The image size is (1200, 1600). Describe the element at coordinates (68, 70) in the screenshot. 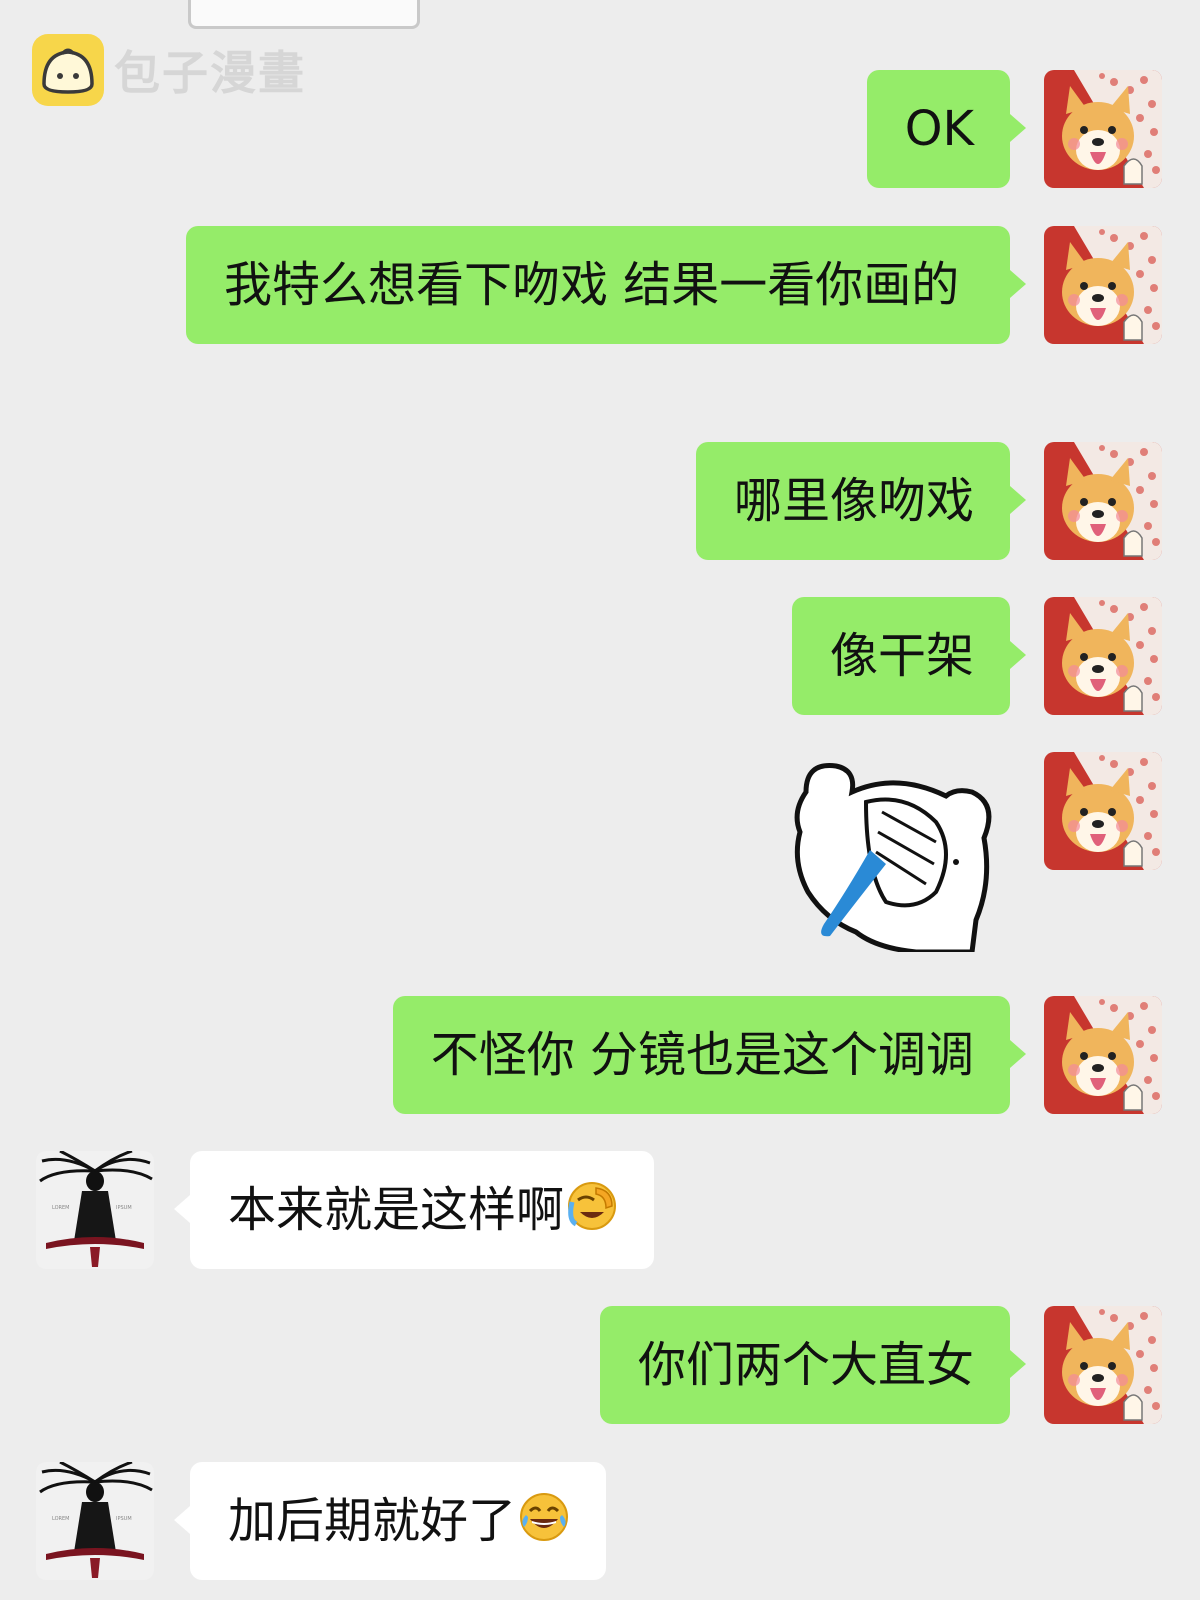

I see `bun-logo-icon` at that location.